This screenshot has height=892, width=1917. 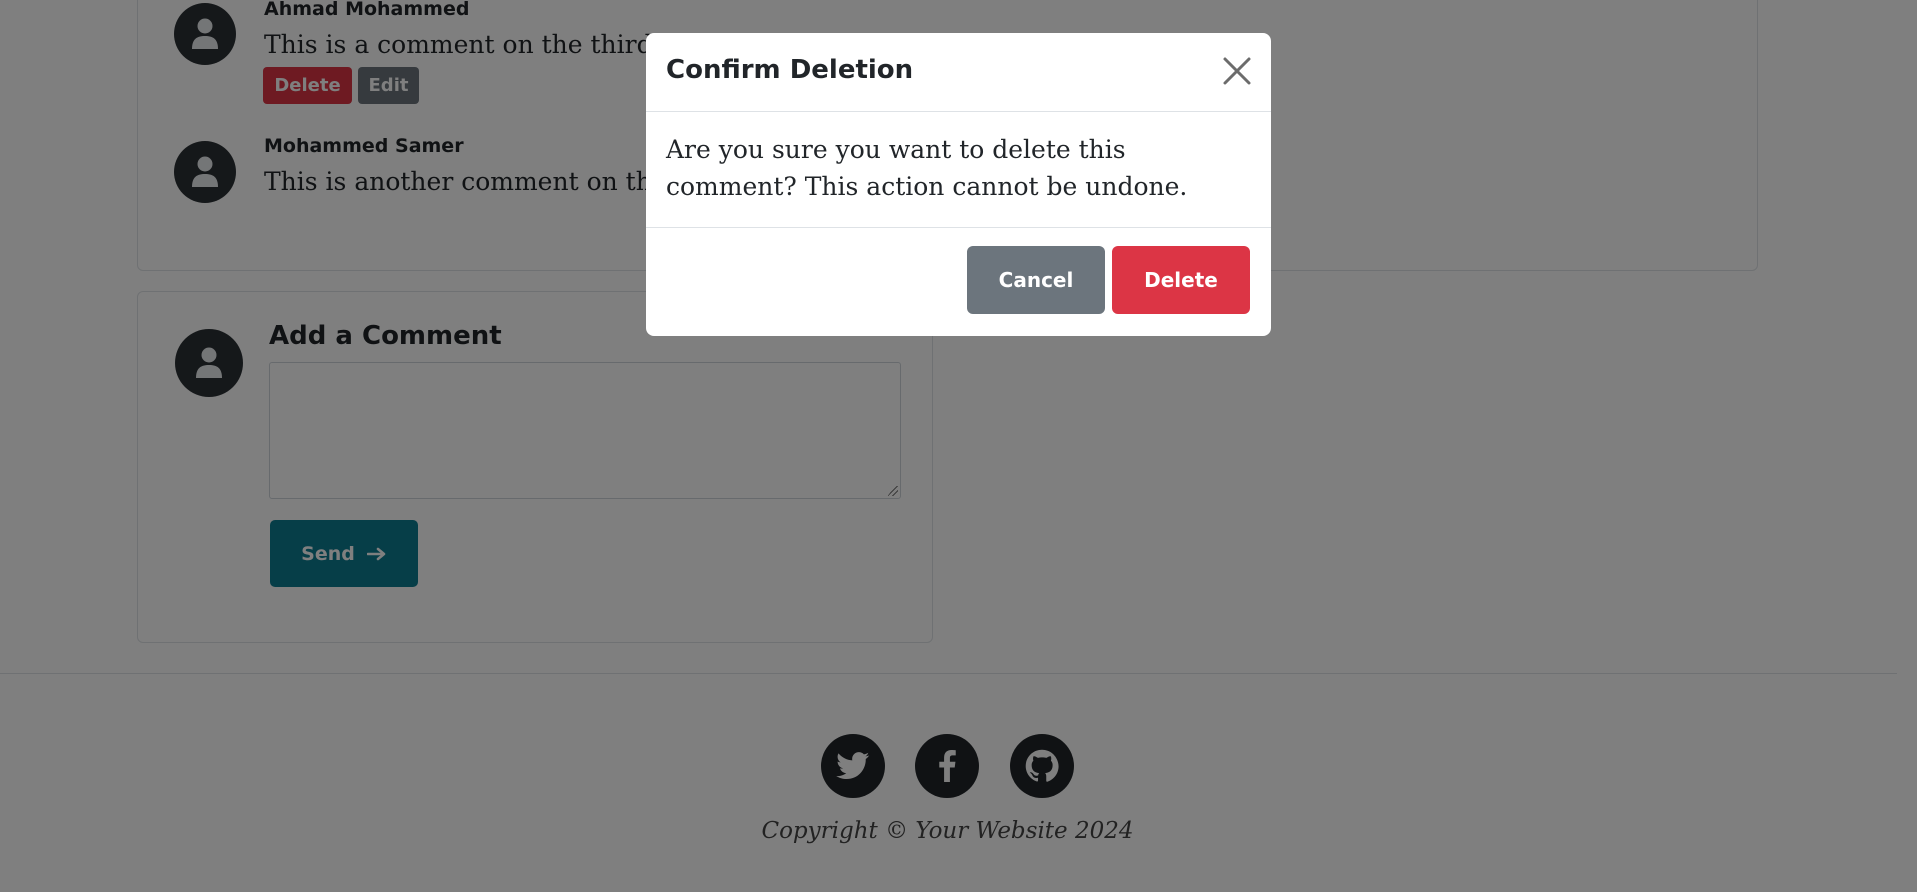 What do you see at coordinates (958, 72) in the screenshot?
I see `modal-header: Confirm Deletion` at bounding box center [958, 72].